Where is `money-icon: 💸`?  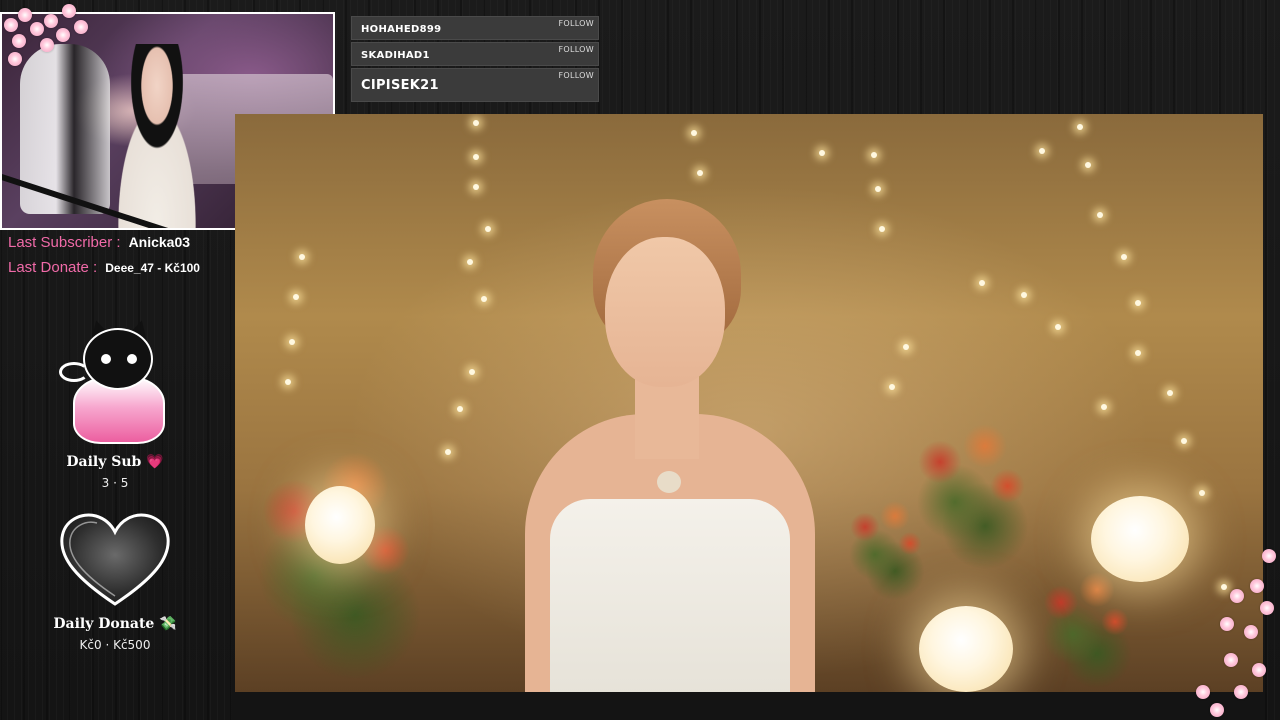
money-icon: 💸 is located at coordinates (168, 624).